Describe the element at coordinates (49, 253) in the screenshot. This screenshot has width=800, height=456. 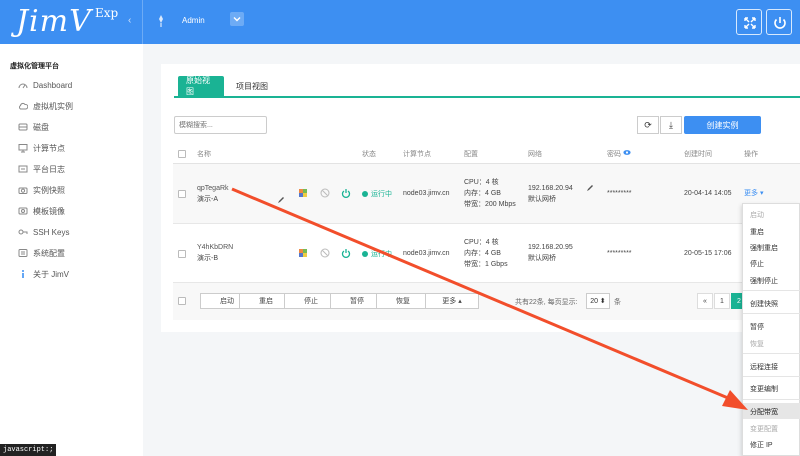
I see `sidebar-item-label: 系统配置` at that location.